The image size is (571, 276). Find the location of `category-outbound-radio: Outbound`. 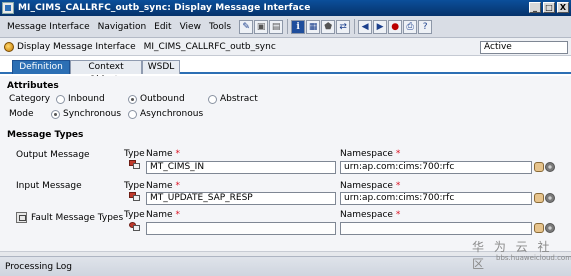

category-outbound-radio: Outbound is located at coordinates (156, 99).